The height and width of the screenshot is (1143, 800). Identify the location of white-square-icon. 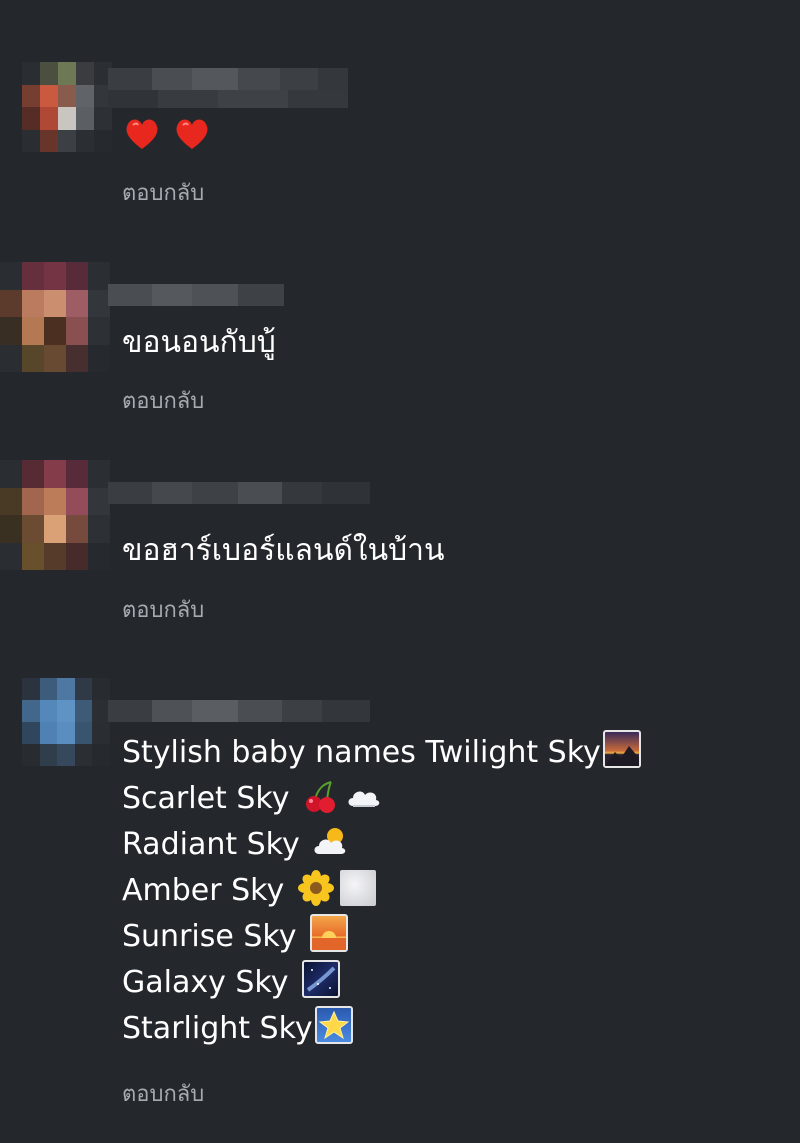
(357, 888).